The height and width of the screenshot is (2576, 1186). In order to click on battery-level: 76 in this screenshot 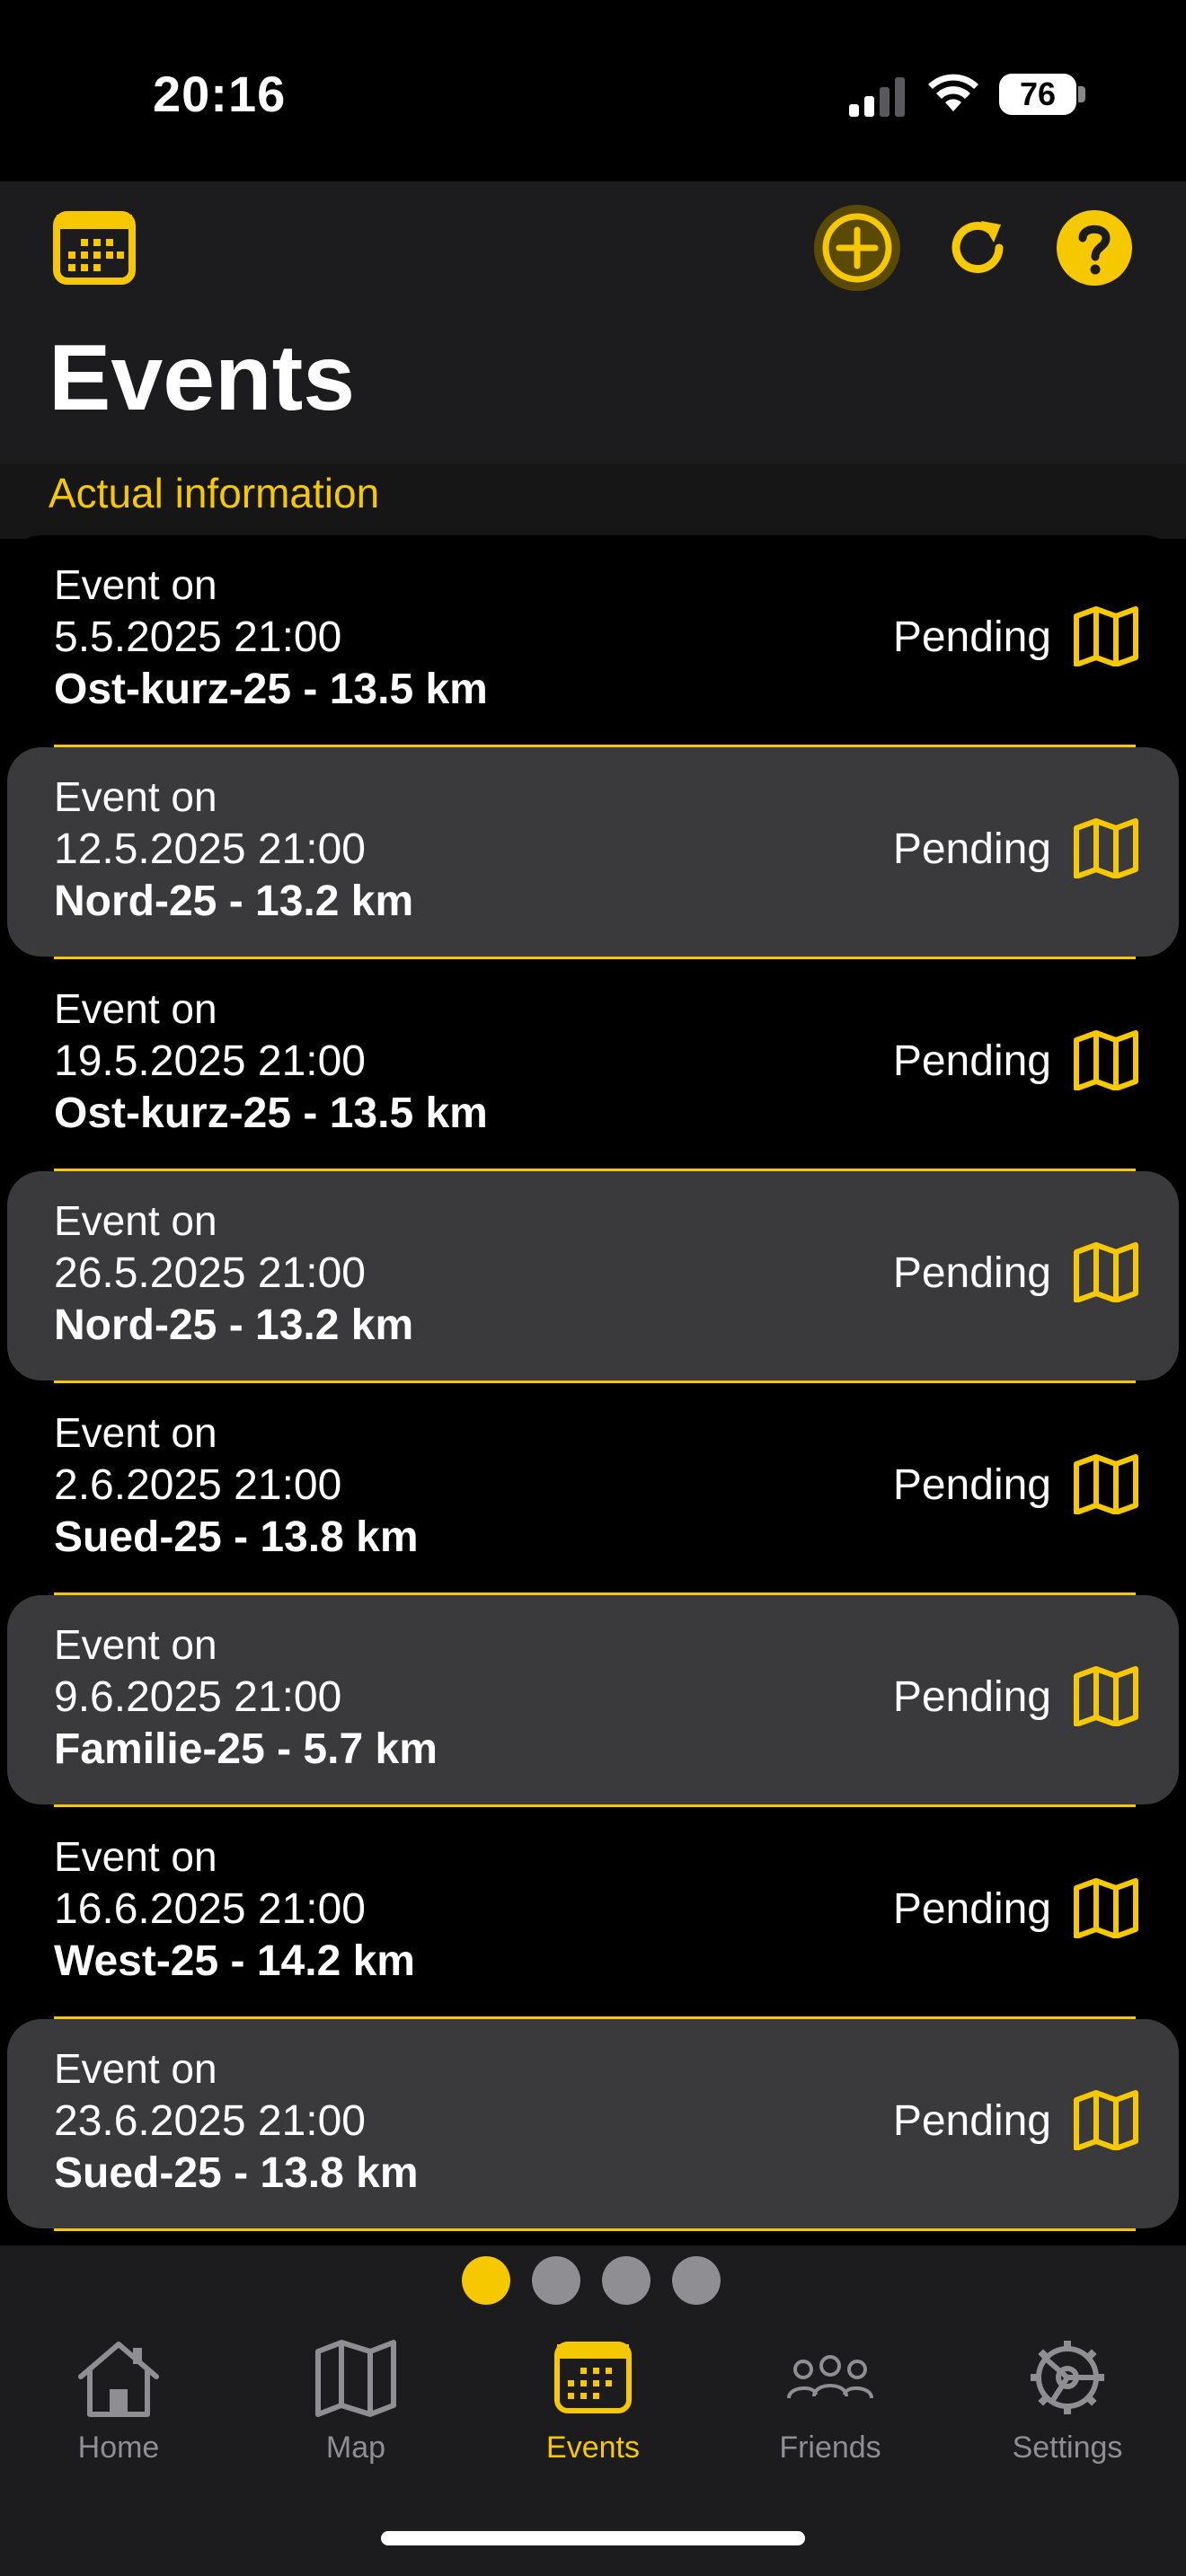, I will do `click(1038, 93)`.